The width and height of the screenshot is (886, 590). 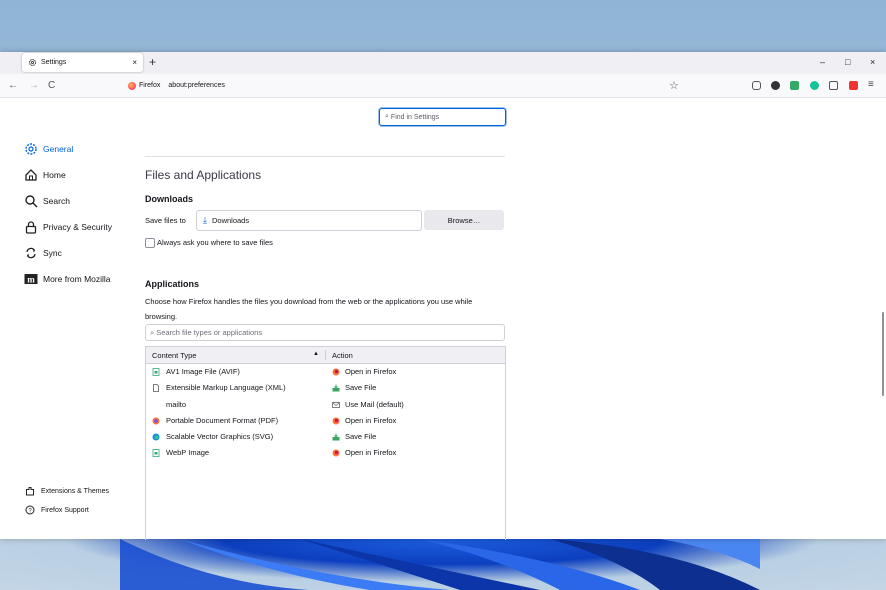 What do you see at coordinates (220, 437) in the screenshot?
I see `content-type-label: Scalable Vector Graphics (SVG)` at bounding box center [220, 437].